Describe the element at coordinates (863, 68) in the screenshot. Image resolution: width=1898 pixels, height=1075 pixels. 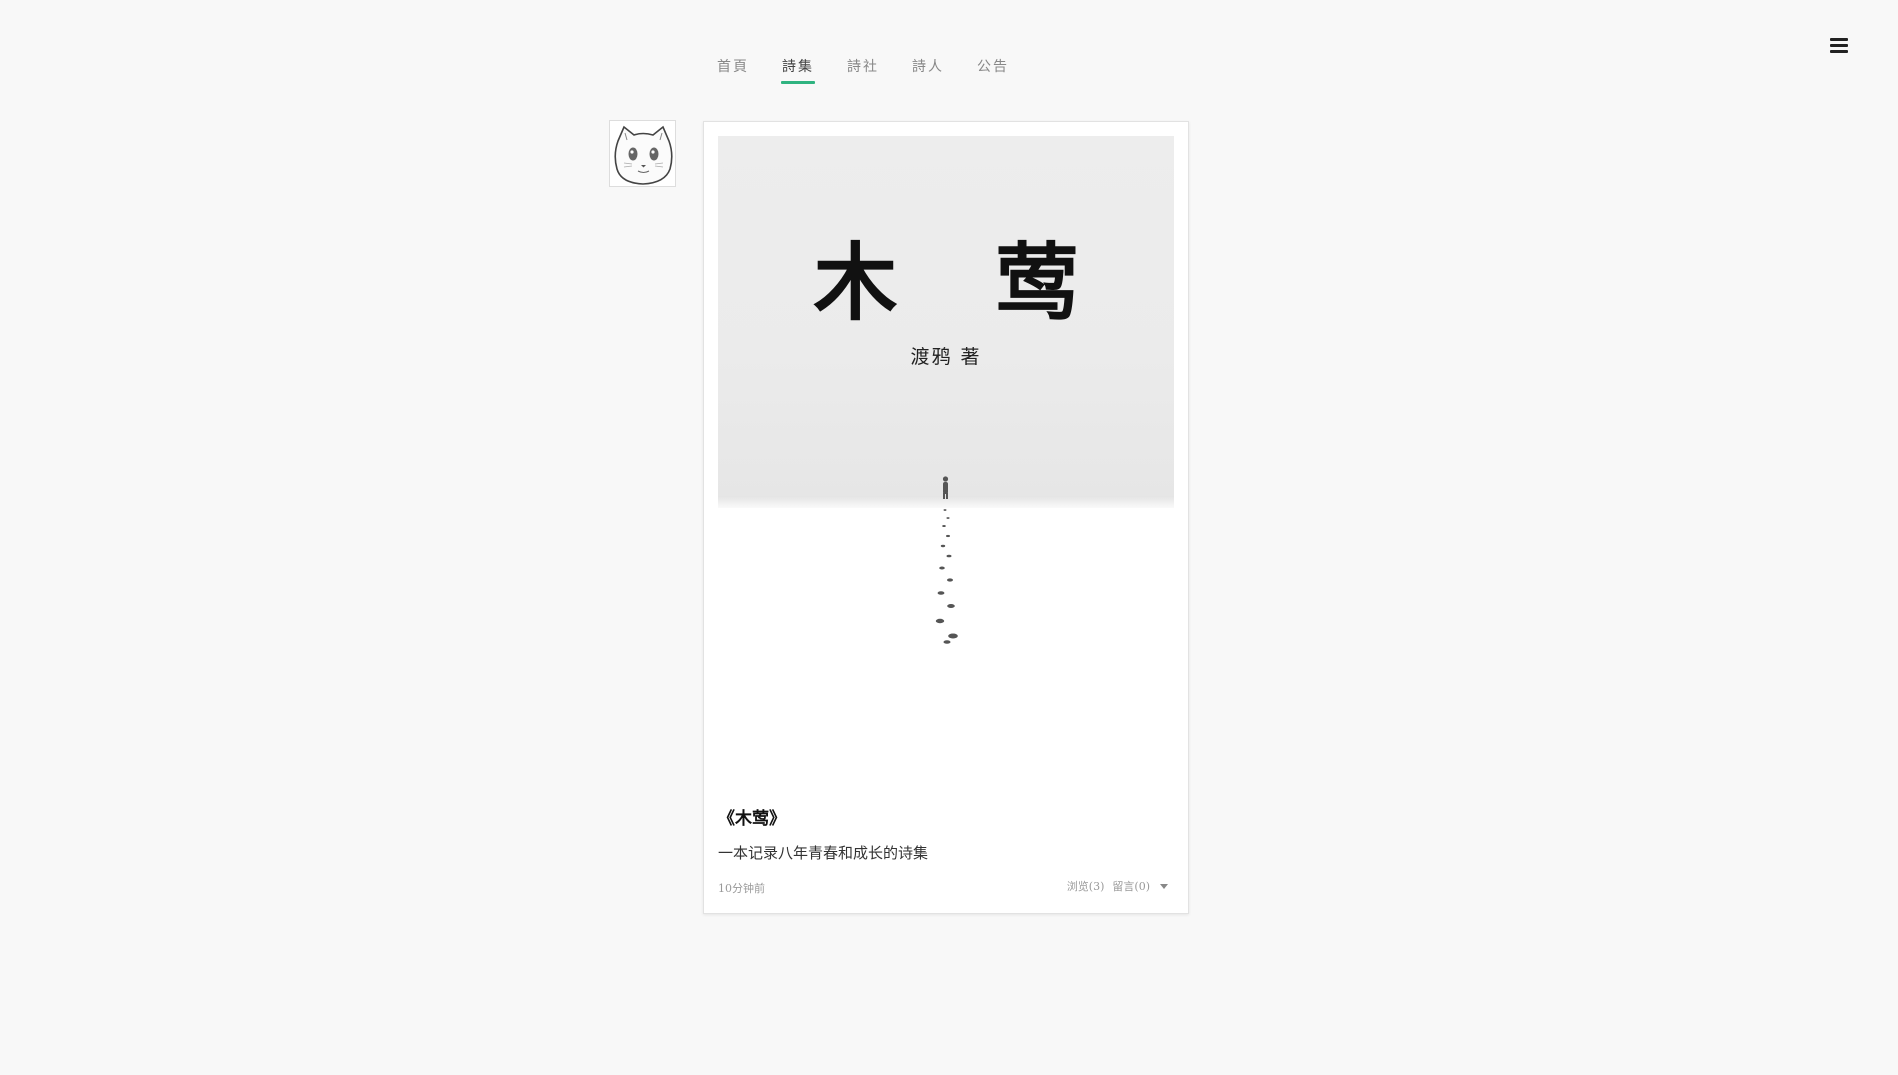
I see `nav-item-poetry-society: 詩社` at that location.